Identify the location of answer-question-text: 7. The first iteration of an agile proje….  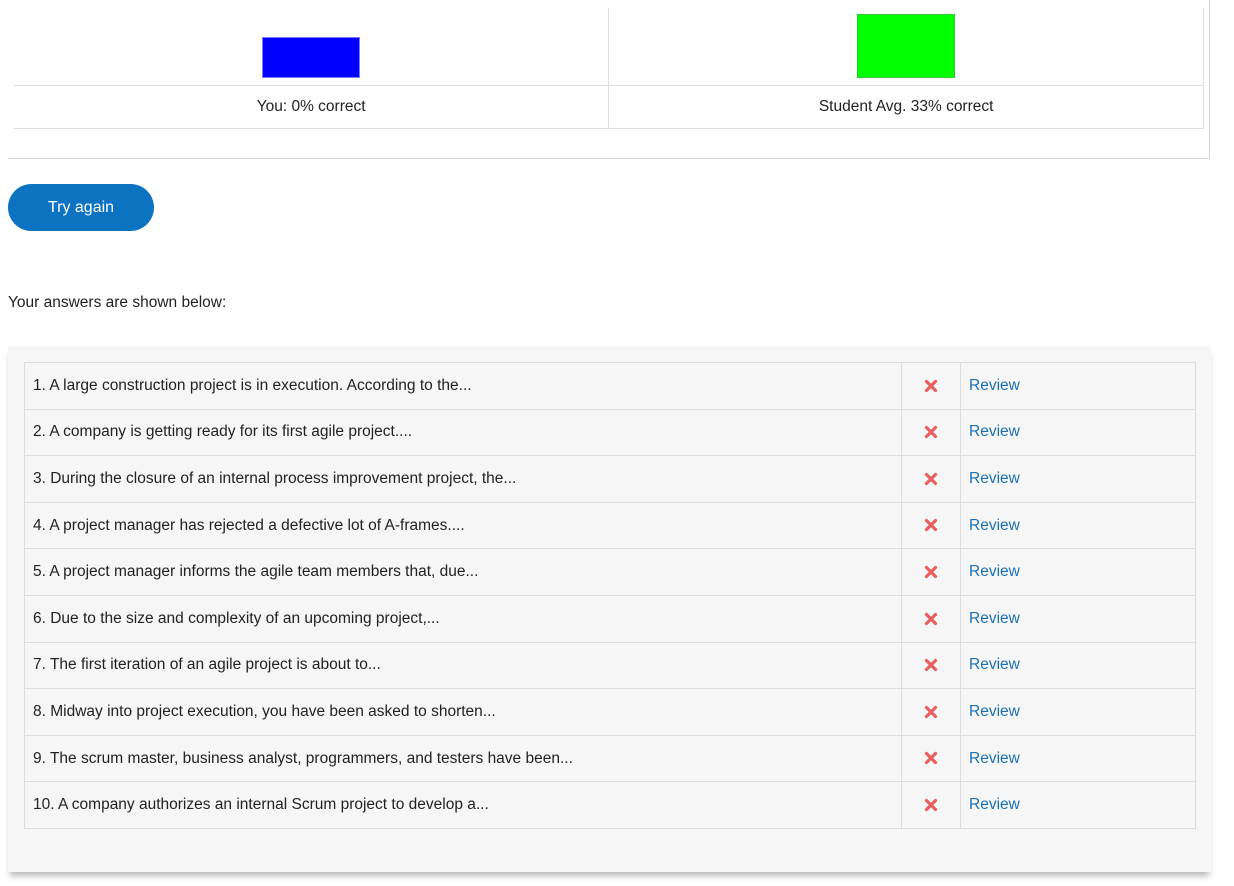
(463, 665).